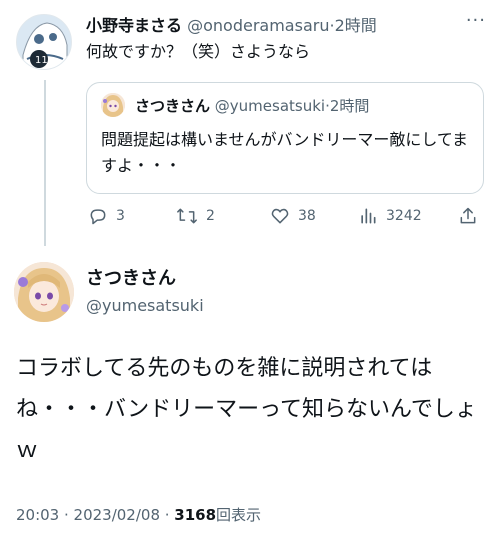 The width and height of the screenshot is (500, 543). Describe the element at coordinates (145, 305) in the screenshot. I see `main-handle: @yumesatsuki` at that location.